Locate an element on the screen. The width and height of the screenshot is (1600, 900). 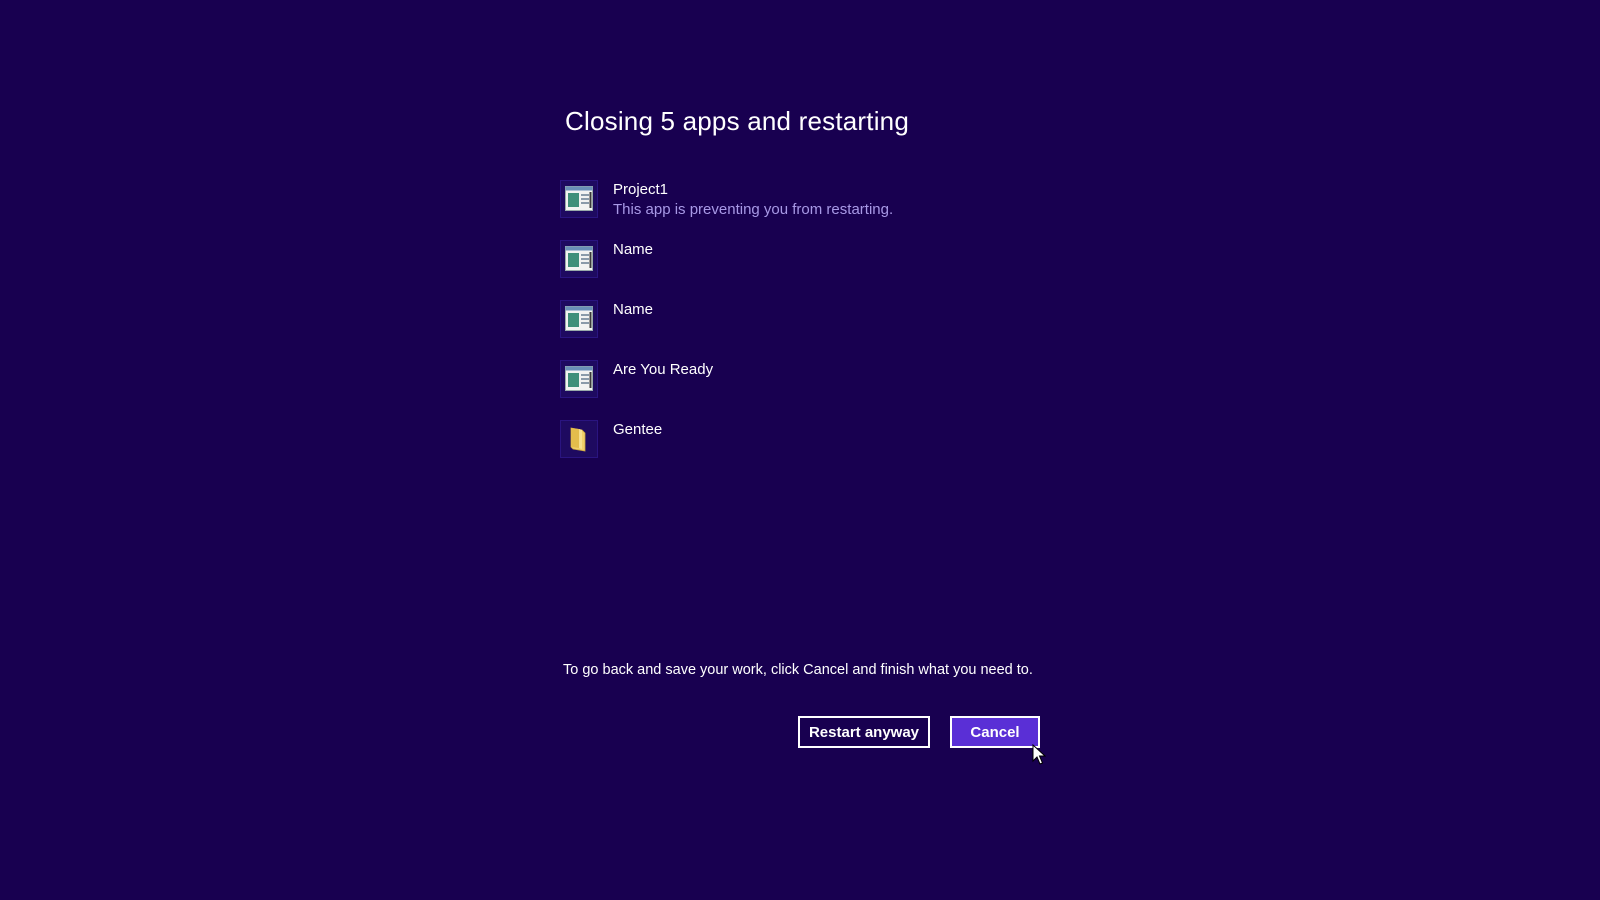
mouse-pointer-icon is located at coordinates (1039, 754).